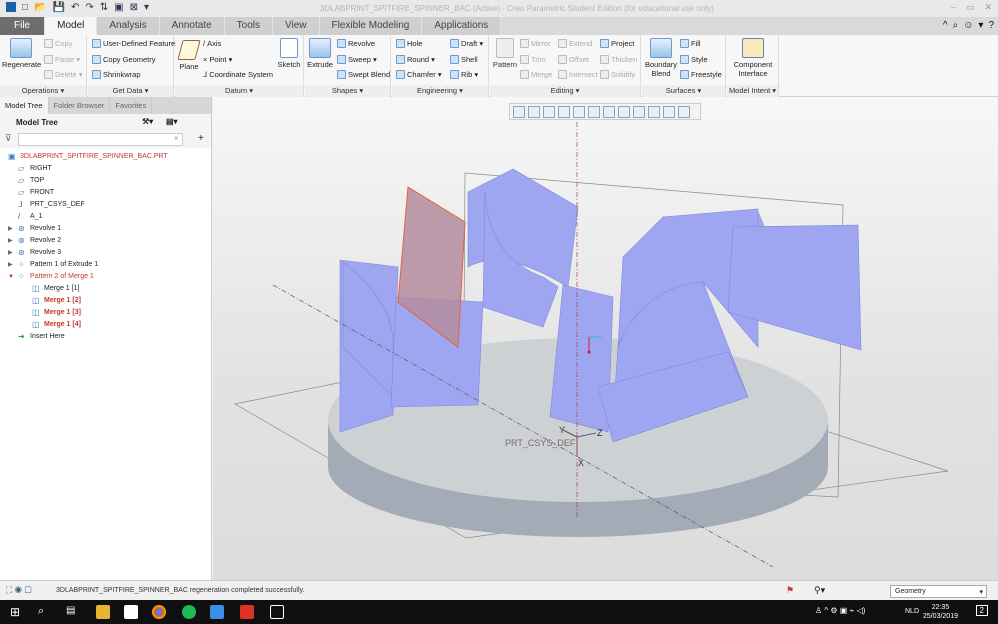 The height and width of the screenshot is (624, 998). I want to click on help-icon: ?, so click(991, 25).